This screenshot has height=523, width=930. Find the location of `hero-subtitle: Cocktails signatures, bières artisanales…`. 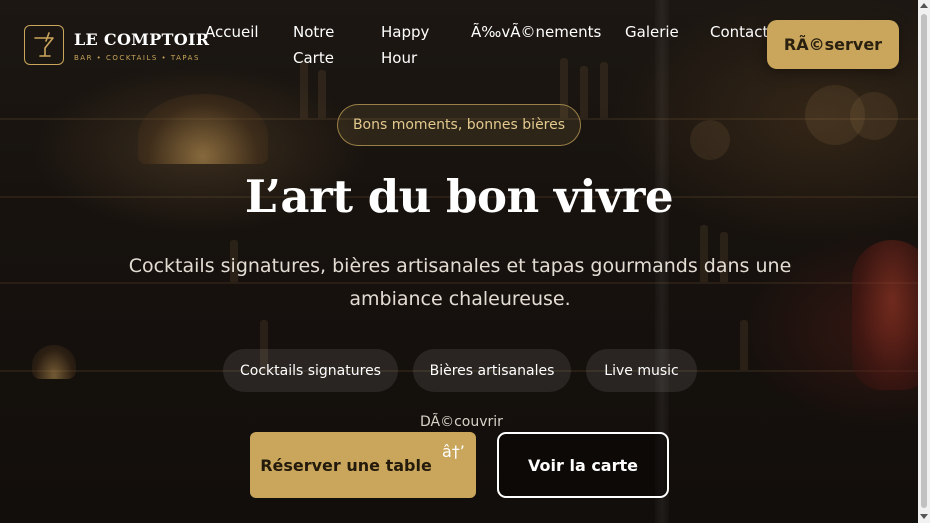

hero-subtitle: Cocktails signatures, bières artisanales… is located at coordinates (460, 282).